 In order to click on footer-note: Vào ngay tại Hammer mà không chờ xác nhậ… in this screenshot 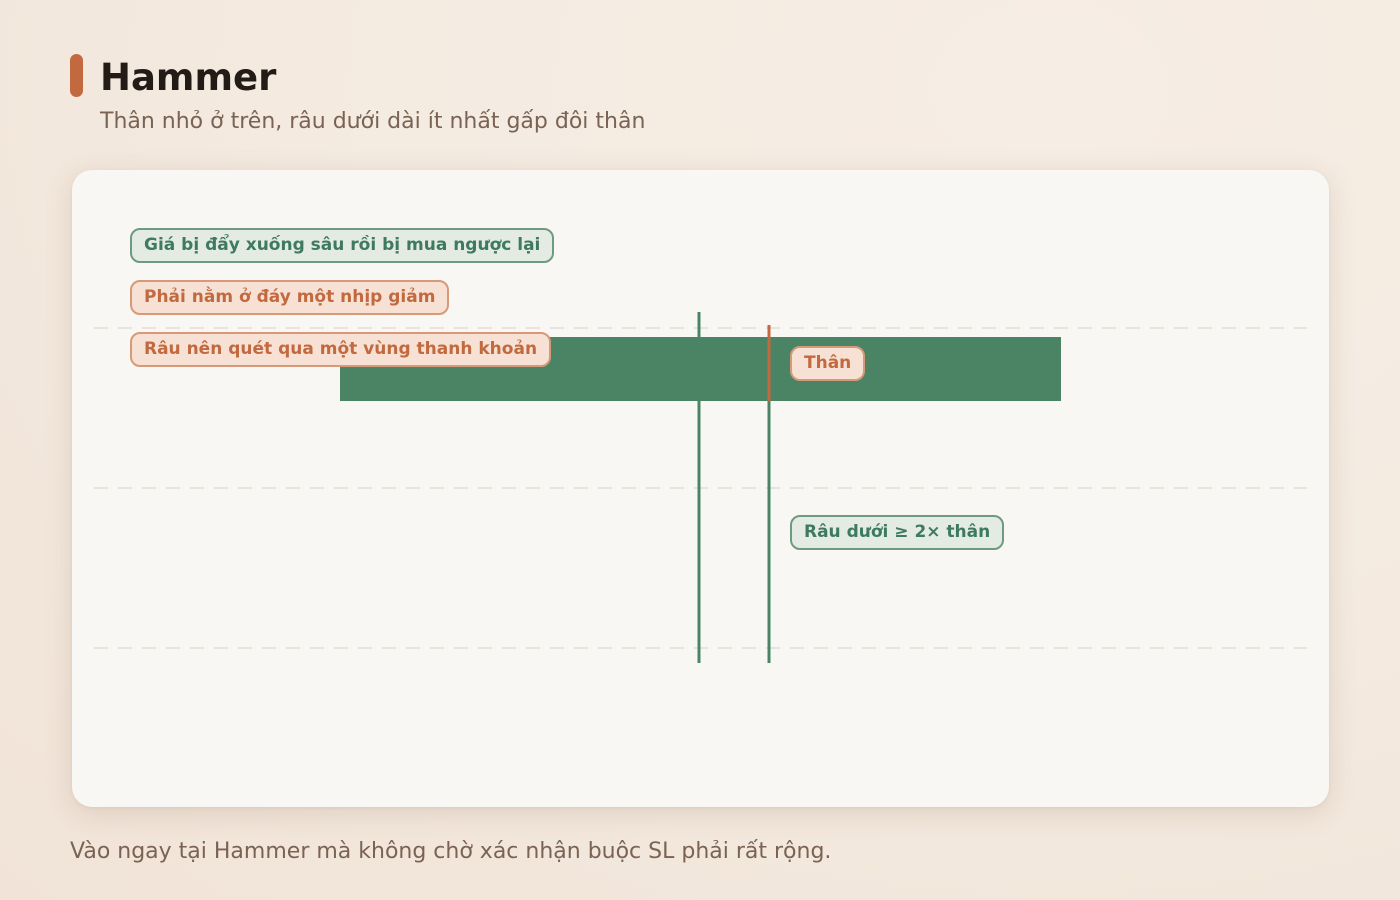, I will do `click(451, 851)`.